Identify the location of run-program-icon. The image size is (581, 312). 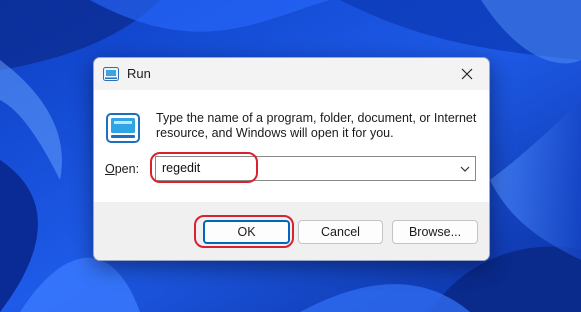
(123, 128).